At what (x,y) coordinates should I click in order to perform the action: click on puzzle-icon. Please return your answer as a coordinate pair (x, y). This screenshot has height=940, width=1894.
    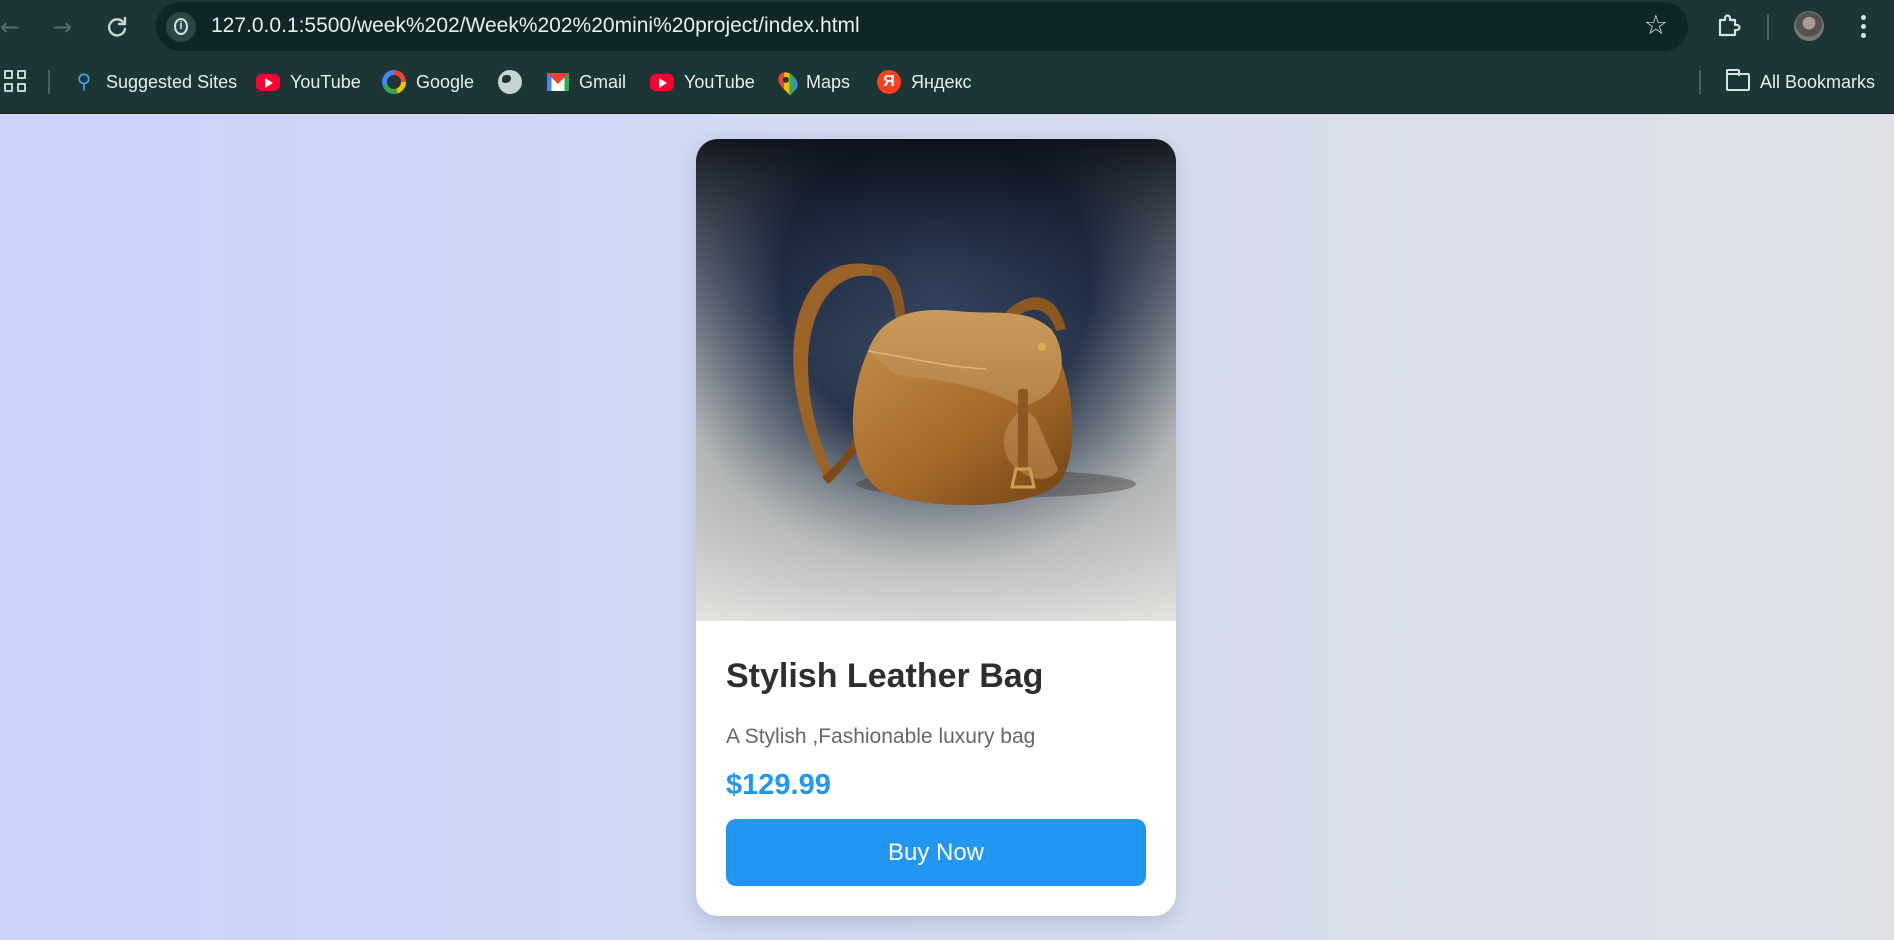
    Looking at the image, I should click on (1729, 25).